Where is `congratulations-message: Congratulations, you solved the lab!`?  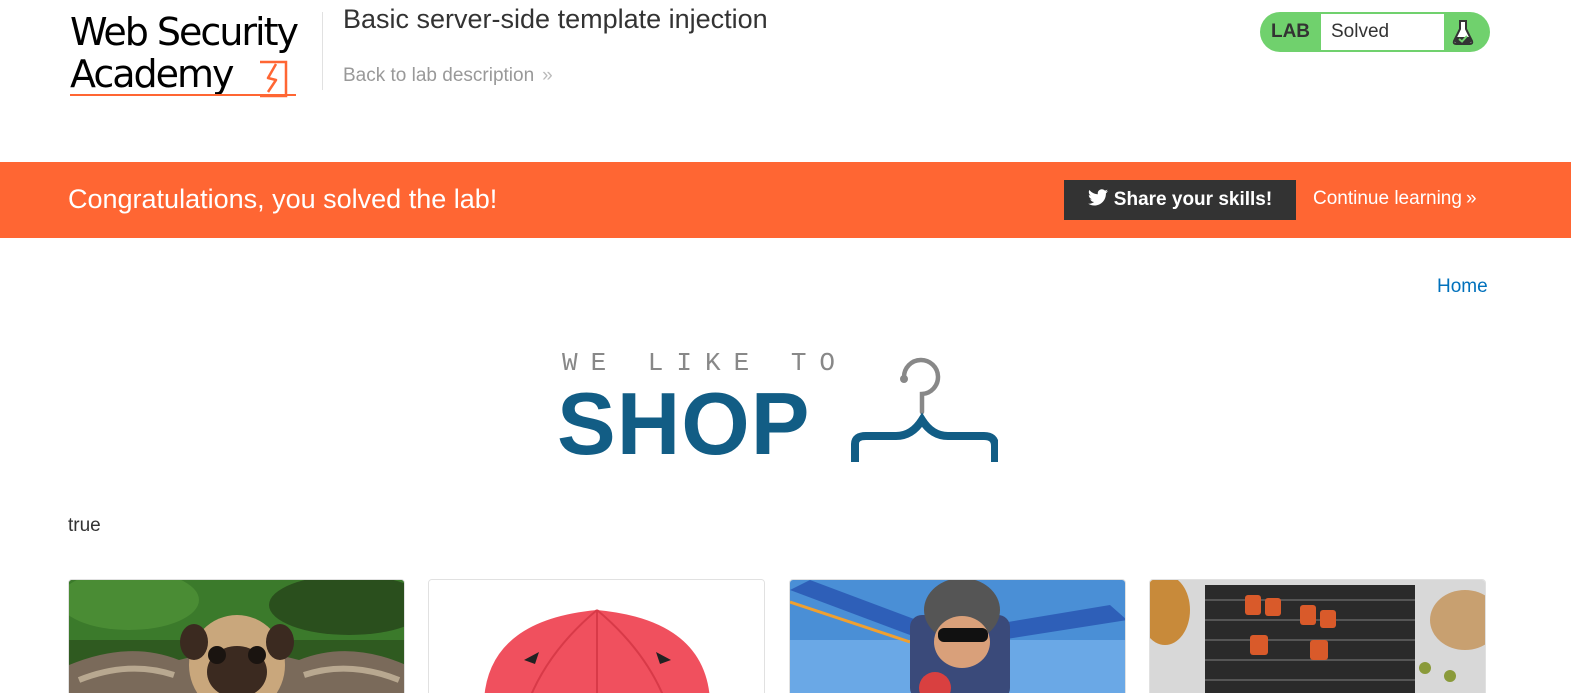
congratulations-message: Congratulations, you solved the lab! is located at coordinates (283, 199).